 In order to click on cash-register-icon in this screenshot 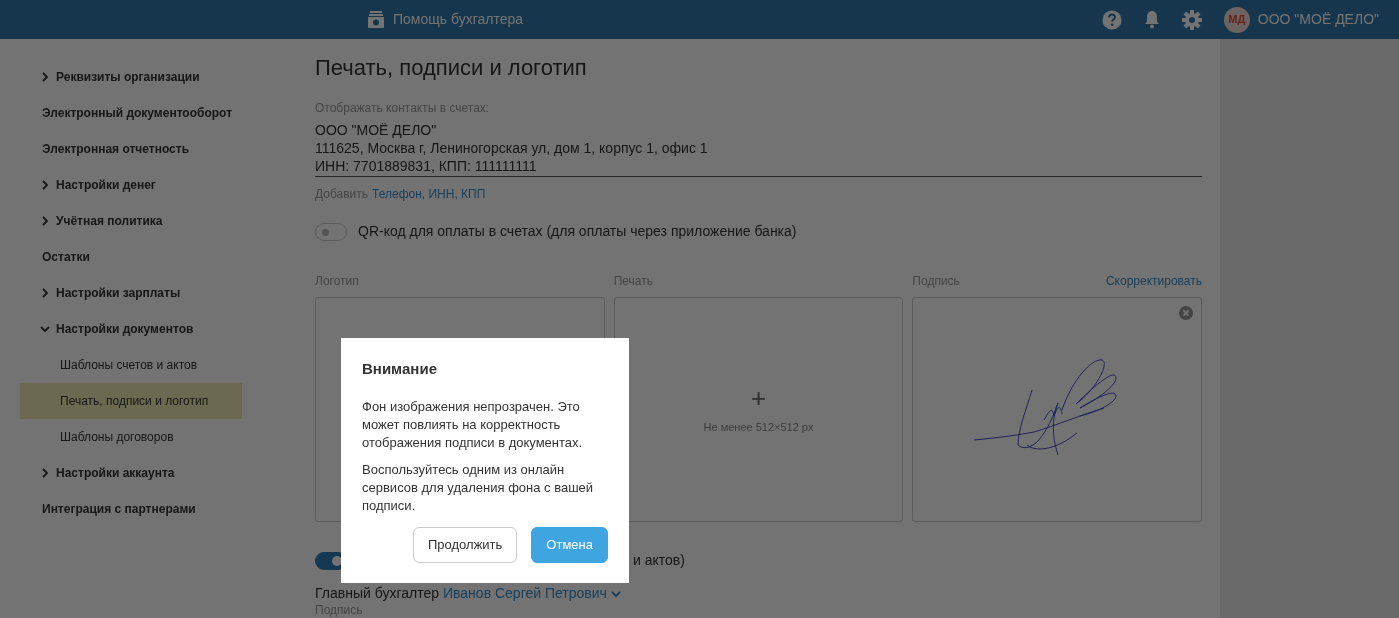, I will do `click(376, 19)`.